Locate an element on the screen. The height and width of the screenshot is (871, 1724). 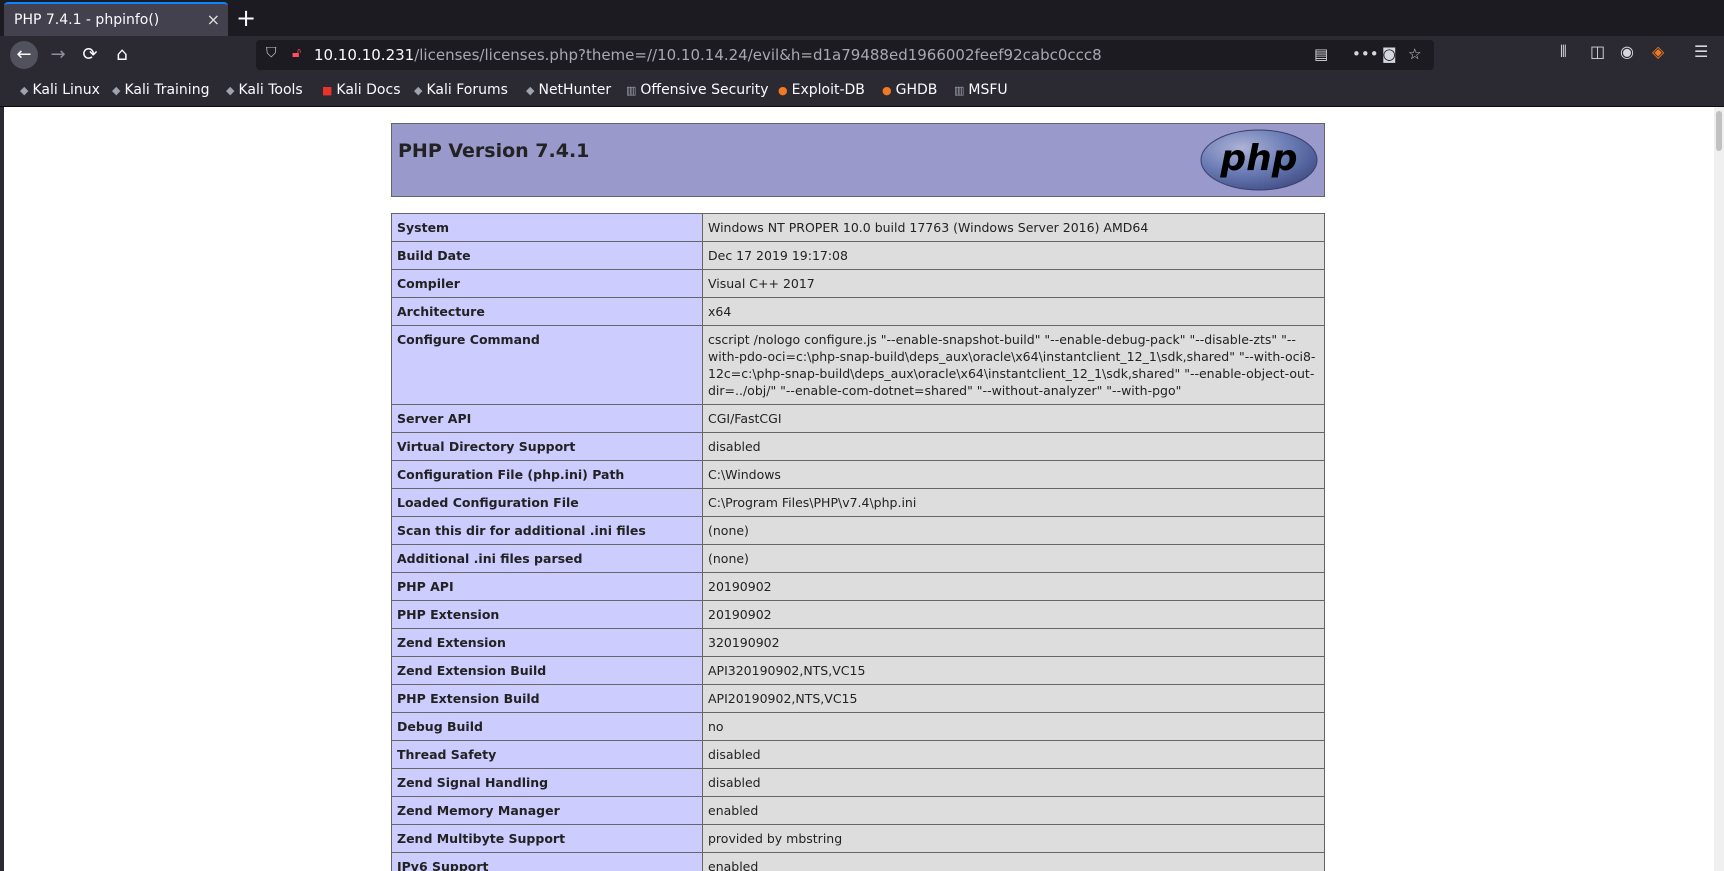
pocket-icon: ◙ is located at coordinates (1389, 54).